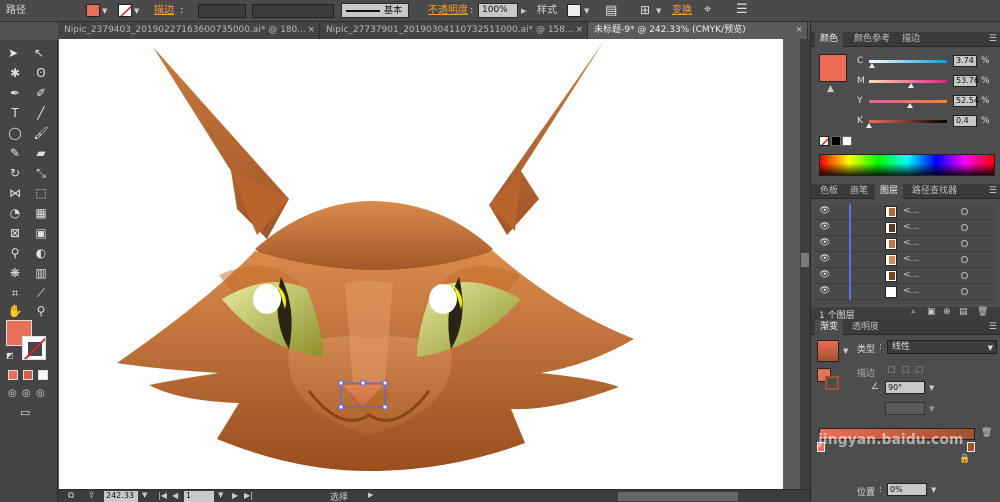  What do you see at coordinates (905, 370) in the screenshot?
I see `stroke-along-icon: ▢` at bounding box center [905, 370].